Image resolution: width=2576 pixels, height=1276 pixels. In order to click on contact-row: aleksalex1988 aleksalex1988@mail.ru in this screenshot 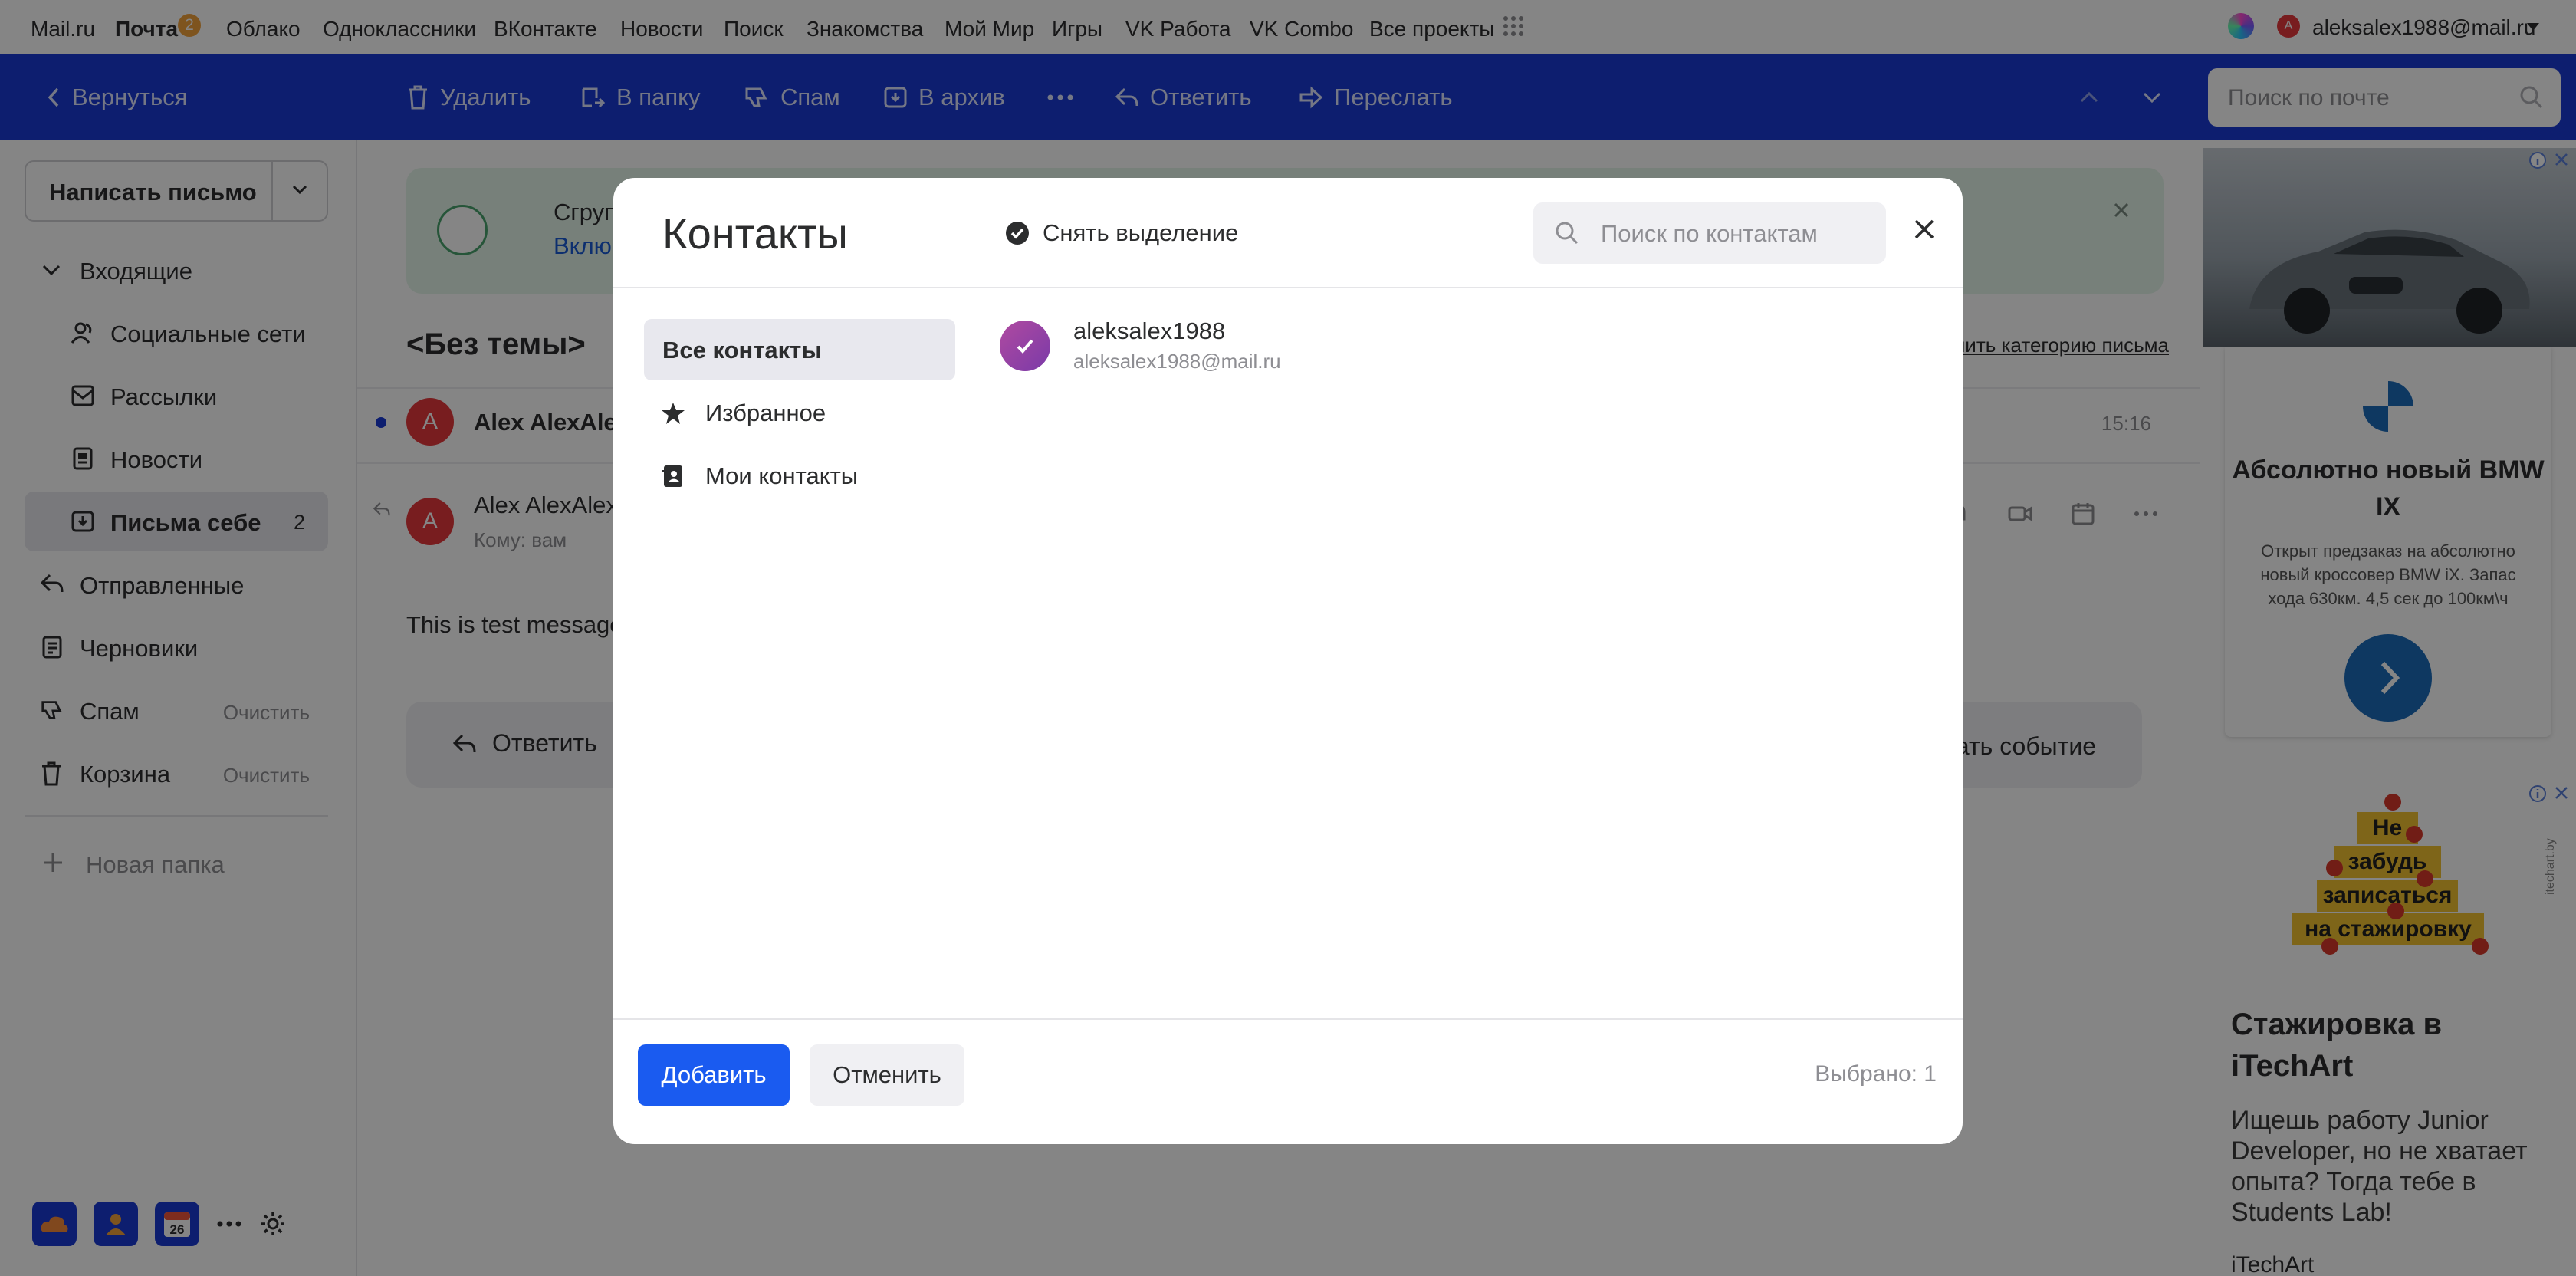, I will do `click(1464, 347)`.